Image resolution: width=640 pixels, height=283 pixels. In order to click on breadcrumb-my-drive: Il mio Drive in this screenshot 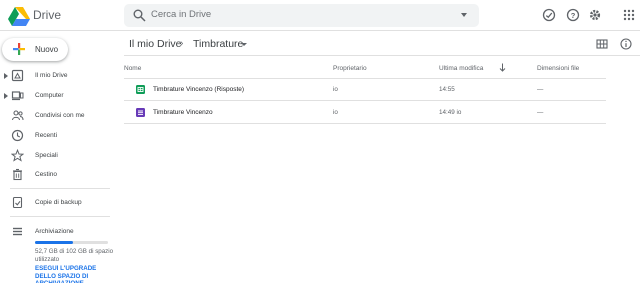, I will do `click(155, 44)`.